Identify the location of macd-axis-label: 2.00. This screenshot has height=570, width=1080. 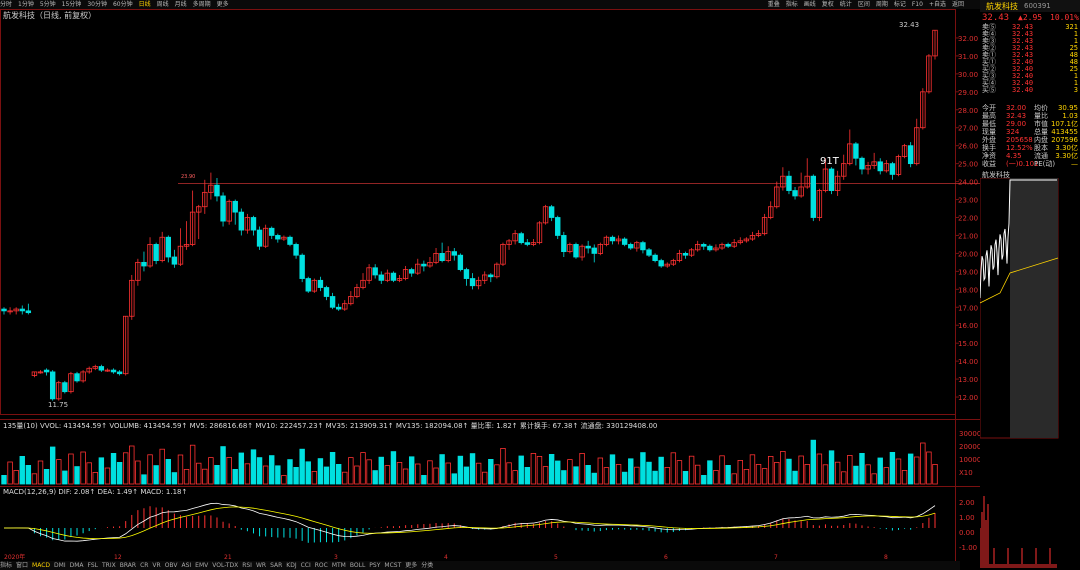
(967, 503).